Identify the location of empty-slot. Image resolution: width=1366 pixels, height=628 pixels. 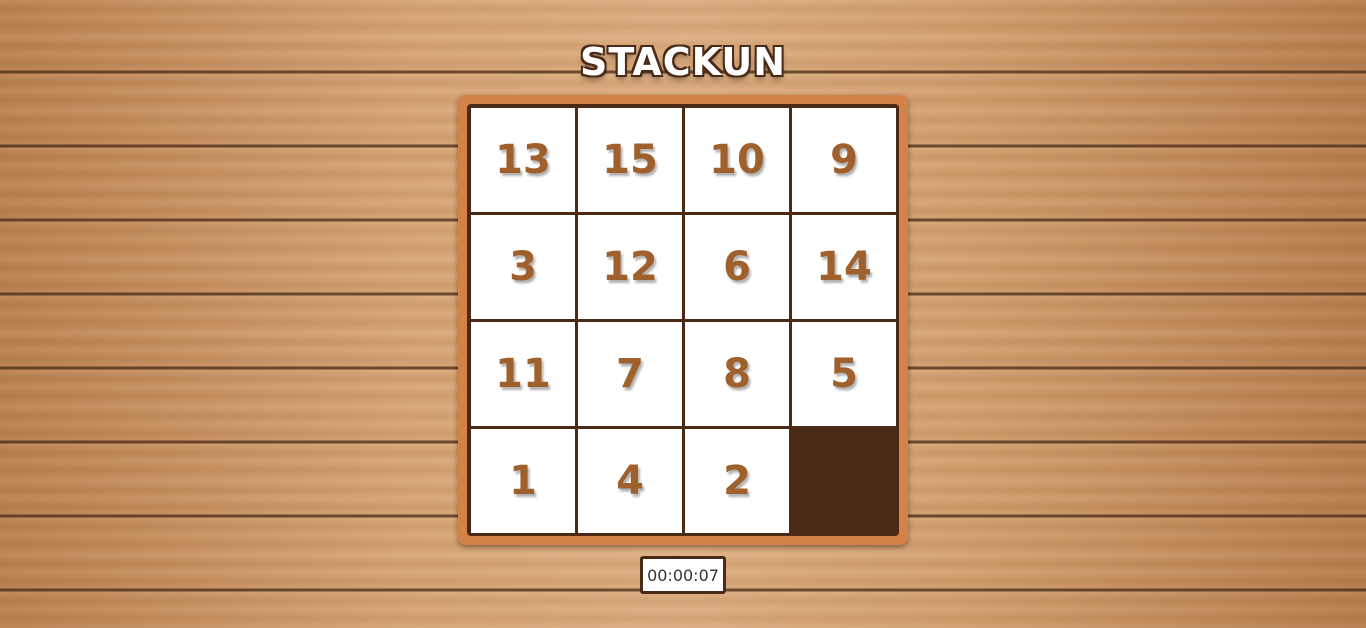
(844, 481).